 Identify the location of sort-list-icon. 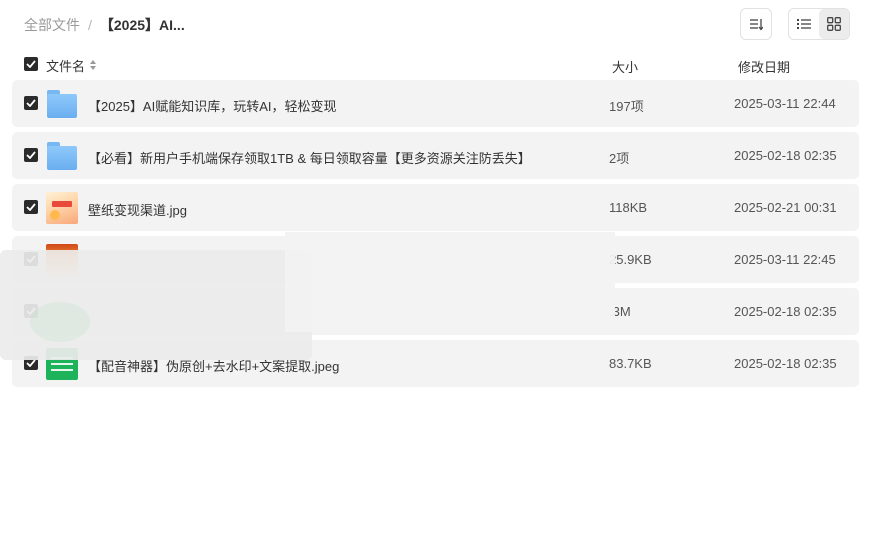
(756, 25).